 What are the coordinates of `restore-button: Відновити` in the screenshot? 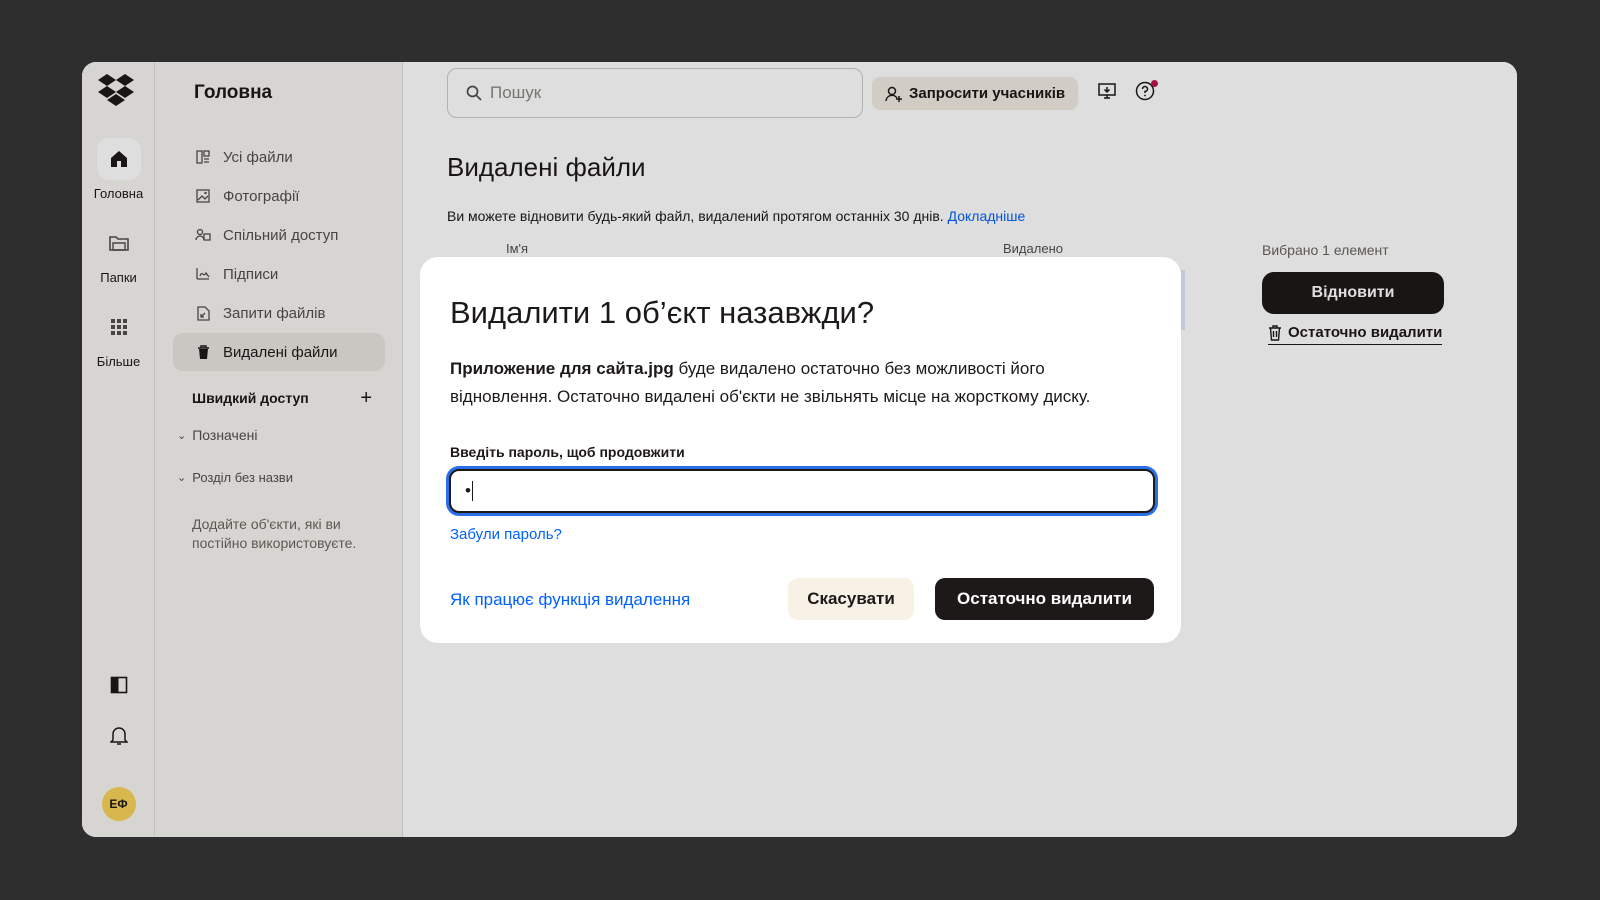 It's located at (1353, 293).